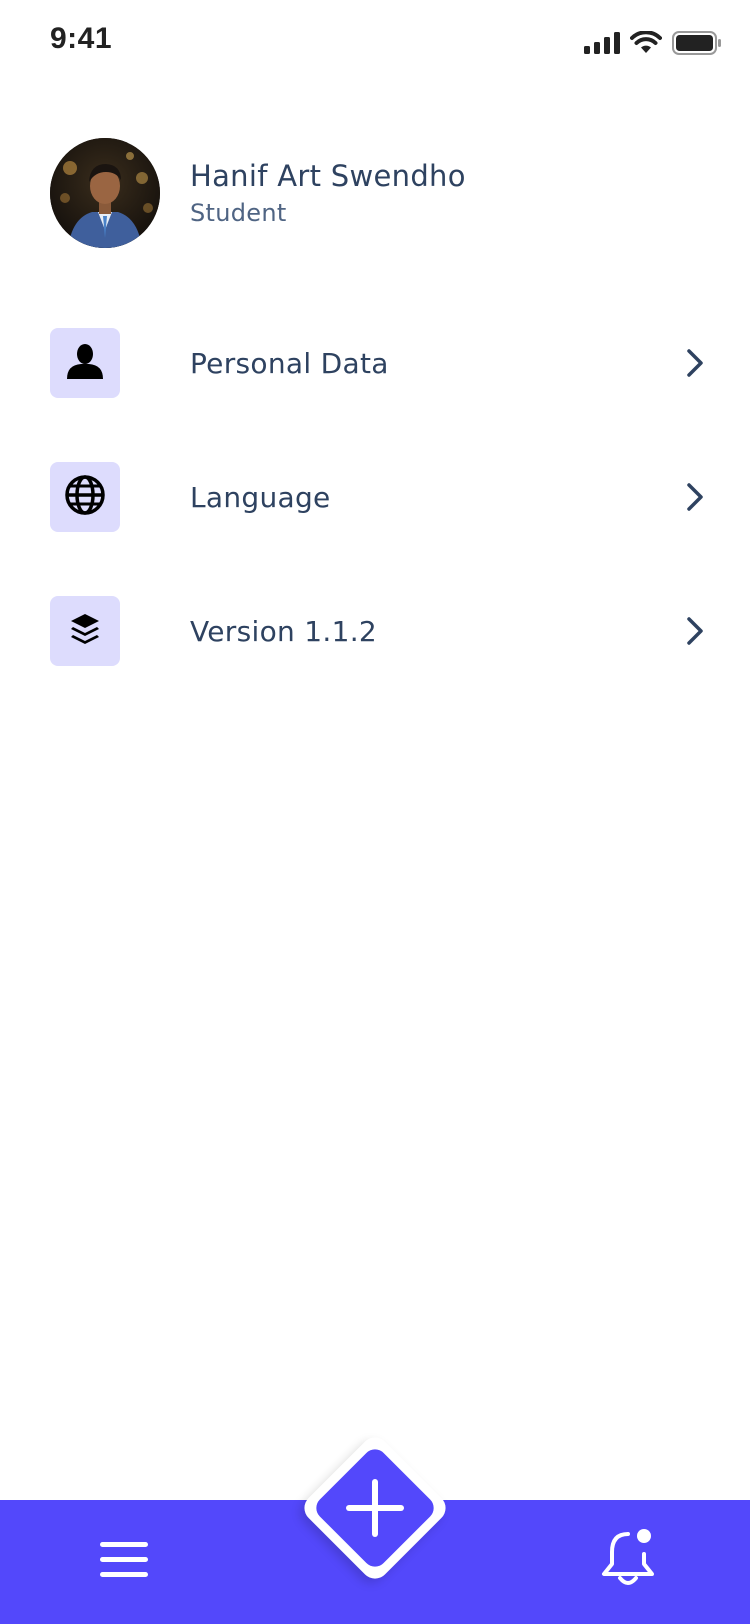 This screenshot has width=750, height=1624. I want to click on plus-icon, so click(375, 1508).